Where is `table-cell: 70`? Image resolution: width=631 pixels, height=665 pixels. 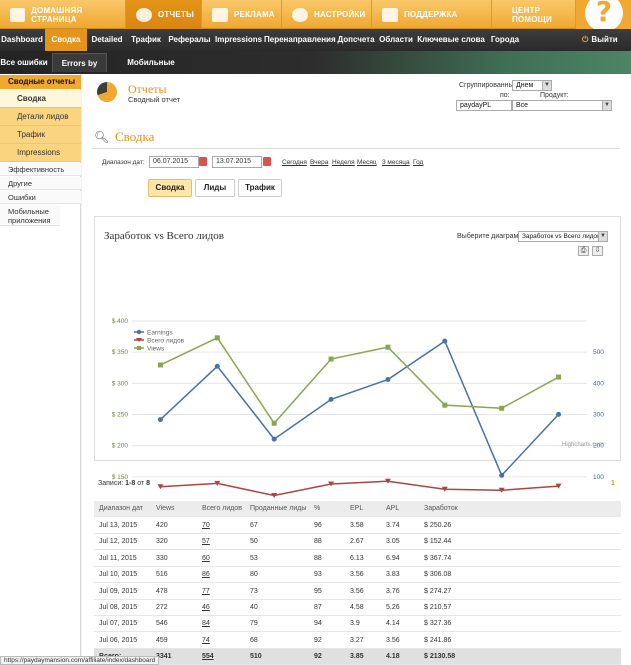 table-cell: 70 is located at coordinates (206, 525).